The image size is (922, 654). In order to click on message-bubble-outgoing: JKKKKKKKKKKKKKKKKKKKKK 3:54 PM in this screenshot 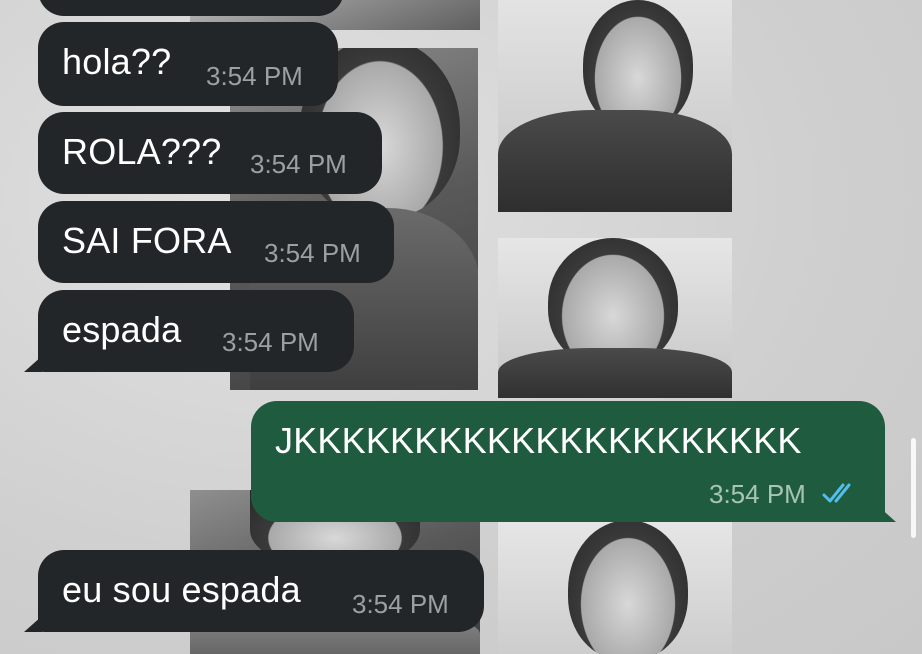, I will do `click(568, 461)`.